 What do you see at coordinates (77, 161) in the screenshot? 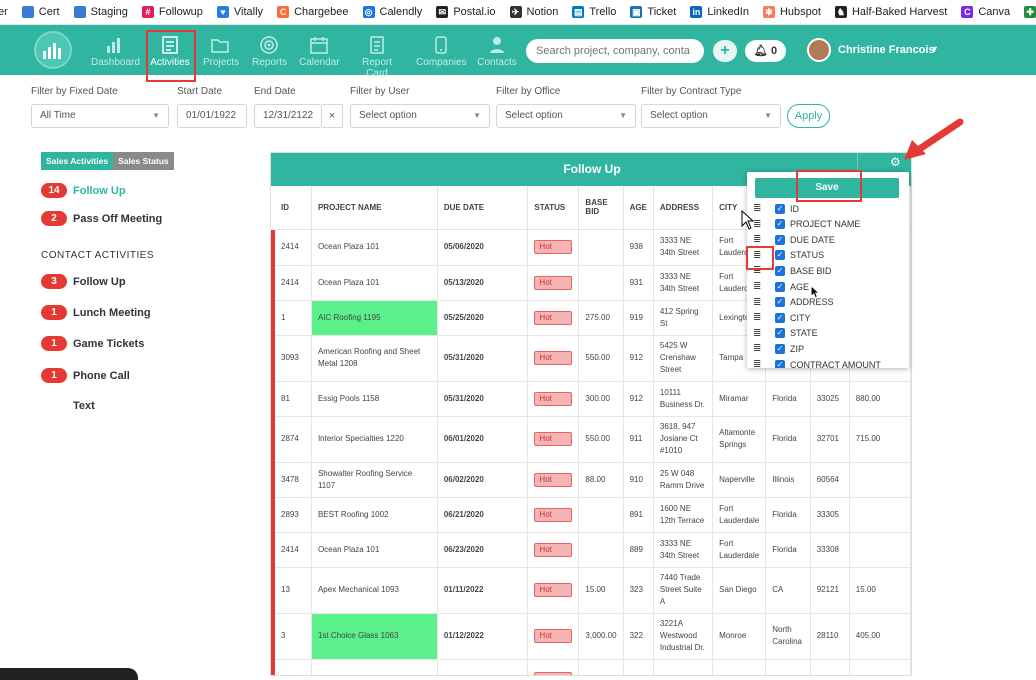
I see `tab-sales-activities: Sales Activities` at bounding box center [77, 161].